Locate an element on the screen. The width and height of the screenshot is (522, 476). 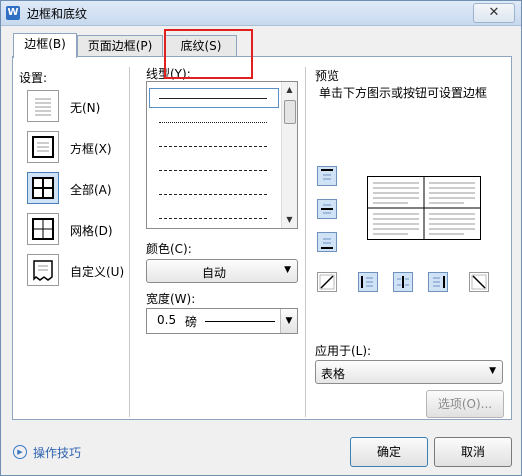
line-style-scrollbar: ▲ ▼ is located at coordinates (289, 155).